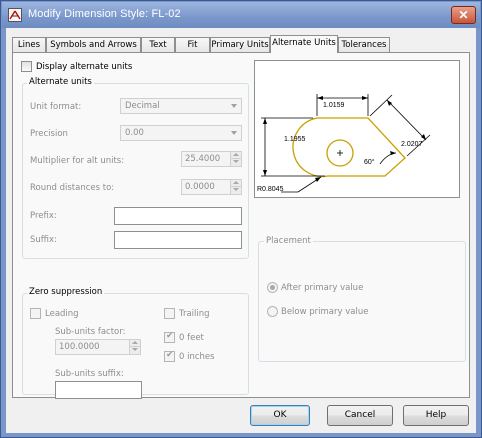 The height and width of the screenshot is (438, 482). I want to click on dim-left-label: 1.1955, so click(295, 139).